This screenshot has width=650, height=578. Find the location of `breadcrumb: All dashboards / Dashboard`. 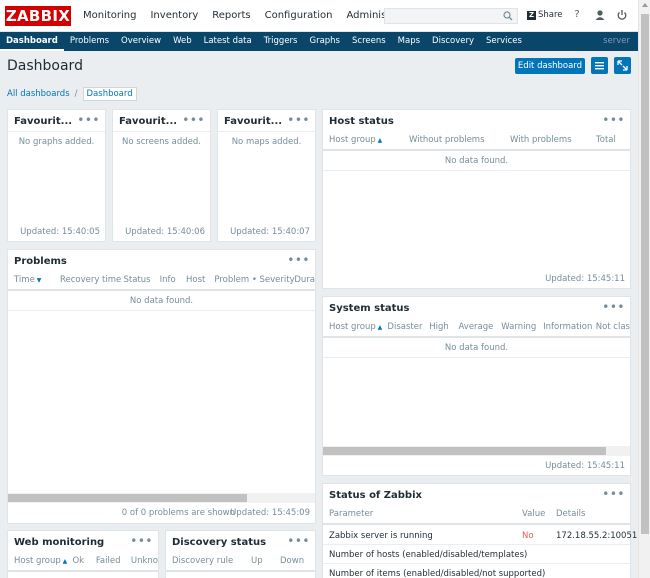

breadcrumb: All dashboards / Dashboard is located at coordinates (72, 93).